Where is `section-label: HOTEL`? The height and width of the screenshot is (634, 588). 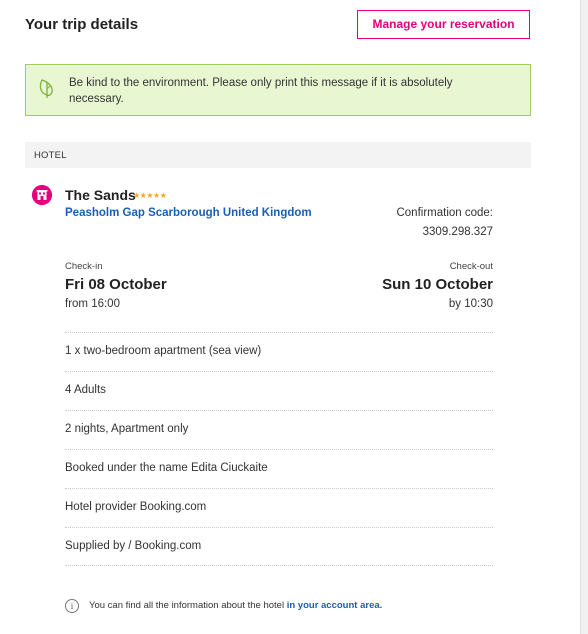
section-label: HOTEL is located at coordinates (50, 155).